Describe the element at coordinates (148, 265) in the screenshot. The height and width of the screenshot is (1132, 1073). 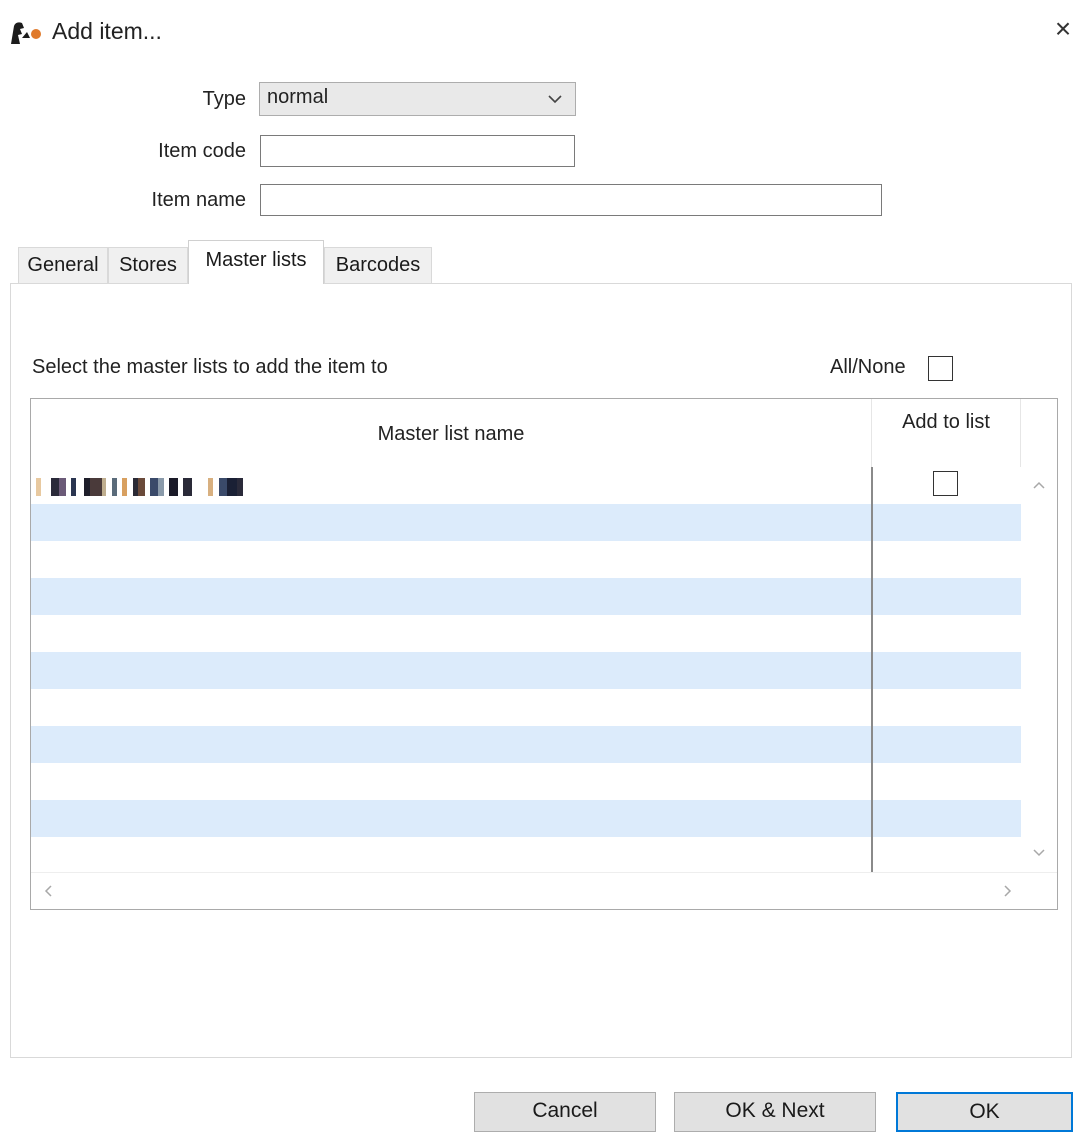
I see `tab-stores: Stores` at that location.